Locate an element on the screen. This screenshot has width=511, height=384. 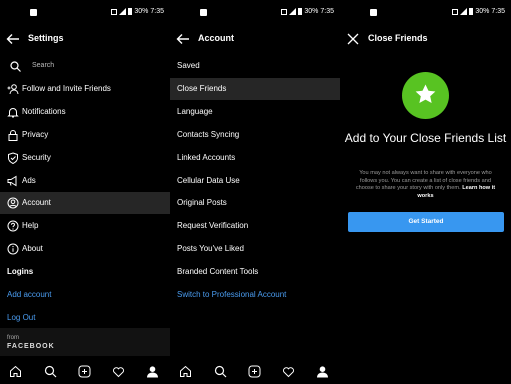
settings-item-security: Security is located at coordinates (85, 158).